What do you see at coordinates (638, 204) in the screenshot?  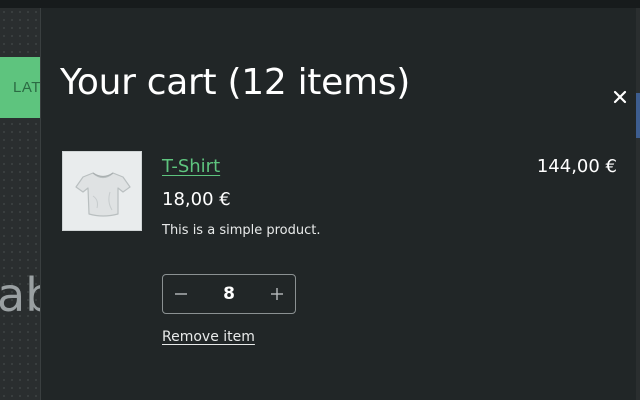 I see `page-right-edge` at bounding box center [638, 204].